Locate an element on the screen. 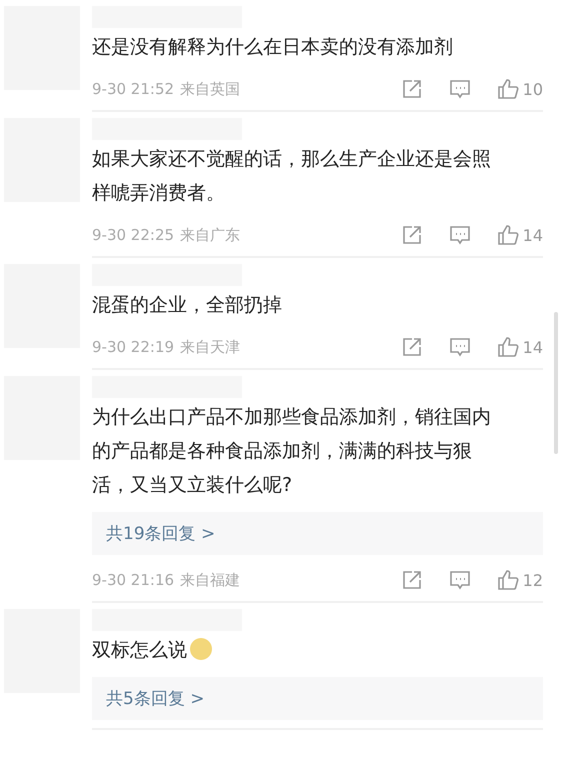  comment-text: 还是没有解释为什么在日本卖的没有添加剂 is located at coordinates (273, 47).